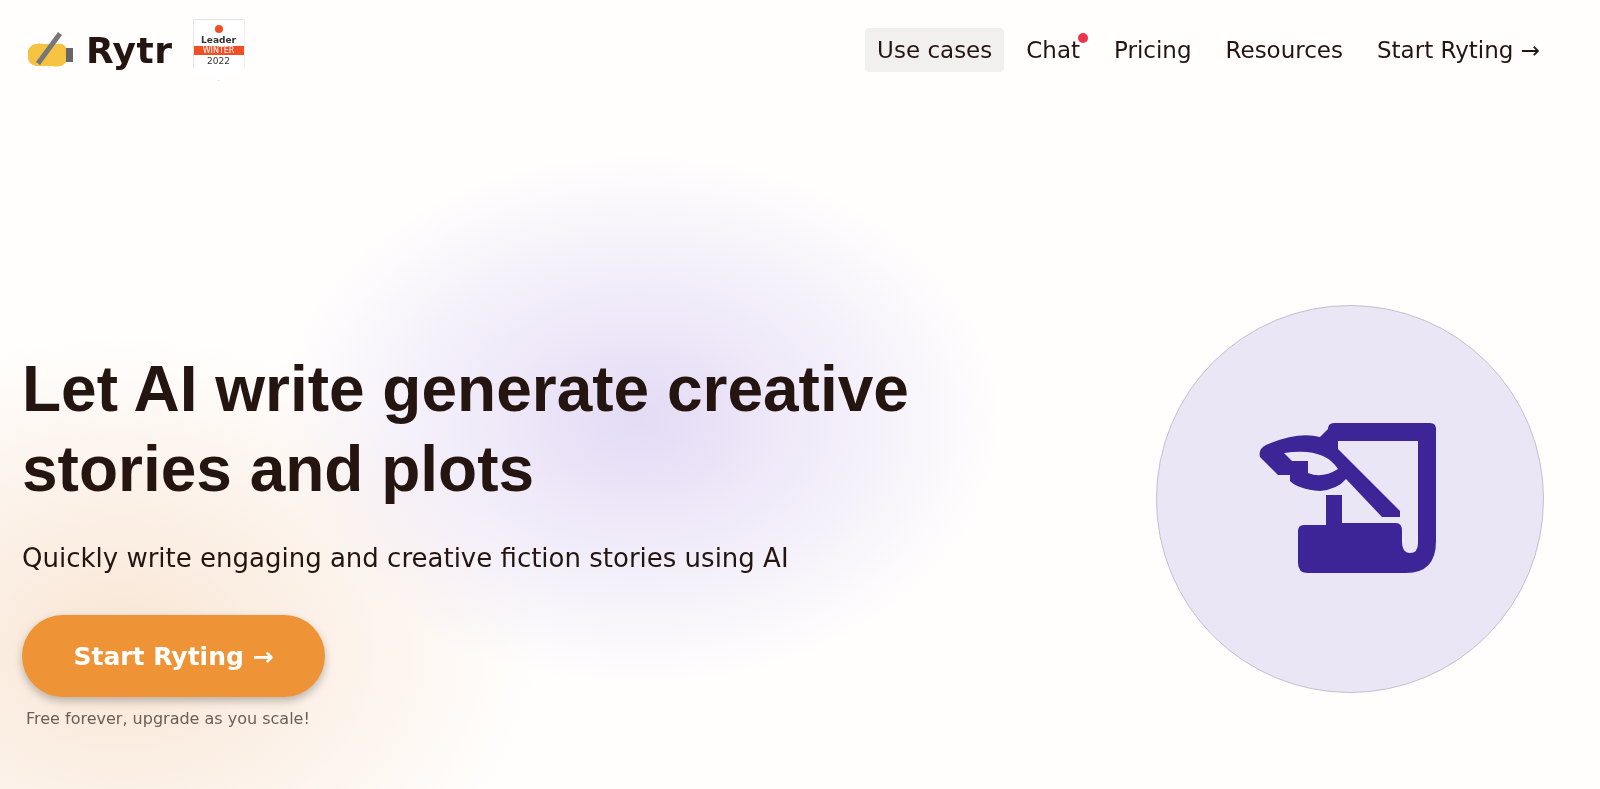 The width and height of the screenshot is (1600, 789). Describe the element at coordinates (935, 50) in the screenshot. I see `nav-link: Use cases` at that location.